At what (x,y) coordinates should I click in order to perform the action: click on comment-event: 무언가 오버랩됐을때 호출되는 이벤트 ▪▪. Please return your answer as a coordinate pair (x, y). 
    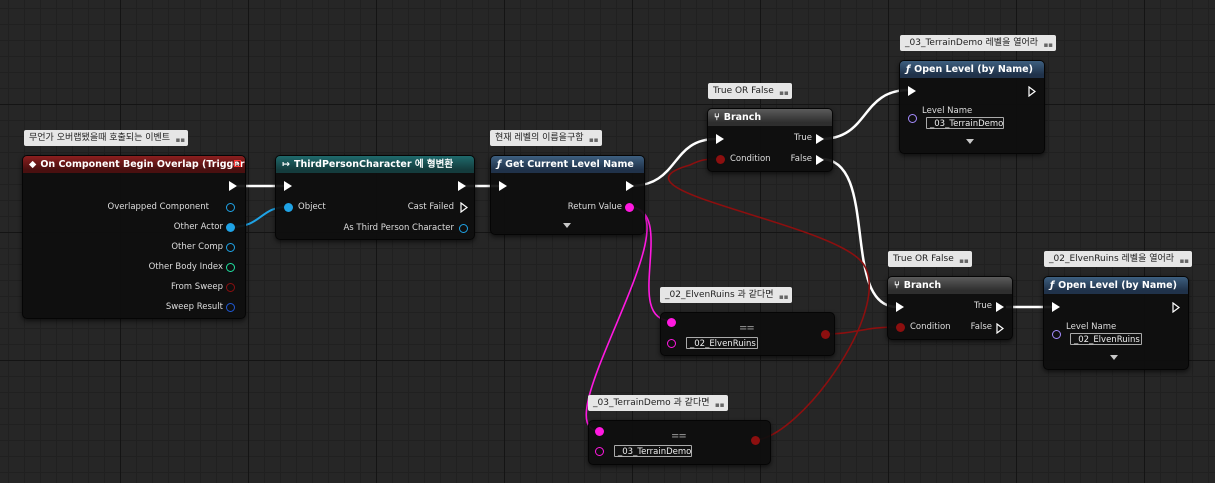
    Looking at the image, I should click on (106, 138).